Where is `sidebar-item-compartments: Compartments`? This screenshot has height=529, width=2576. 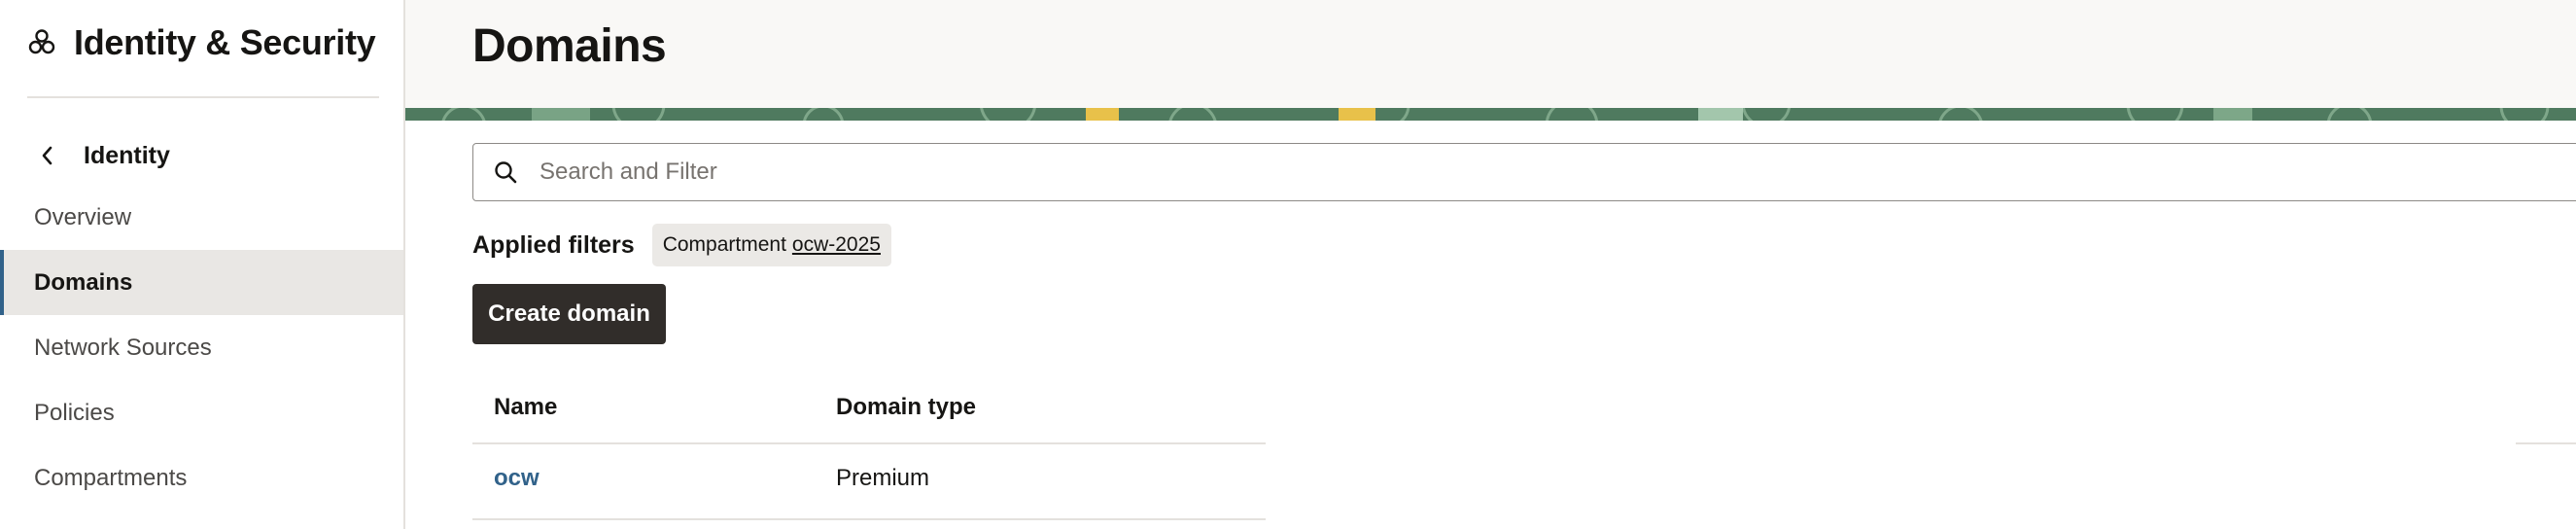 sidebar-item-compartments: Compartments is located at coordinates (201, 478).